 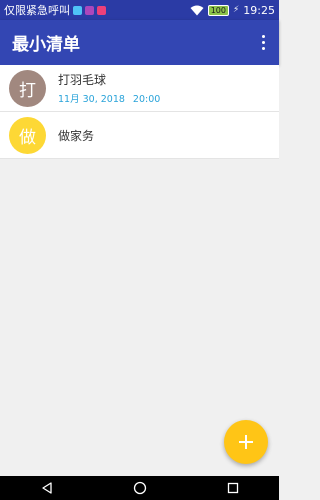 I want to click on status-bar: 仅限紧急呼叫 100 ⚡ 19:25, so click(x=139, y=10).